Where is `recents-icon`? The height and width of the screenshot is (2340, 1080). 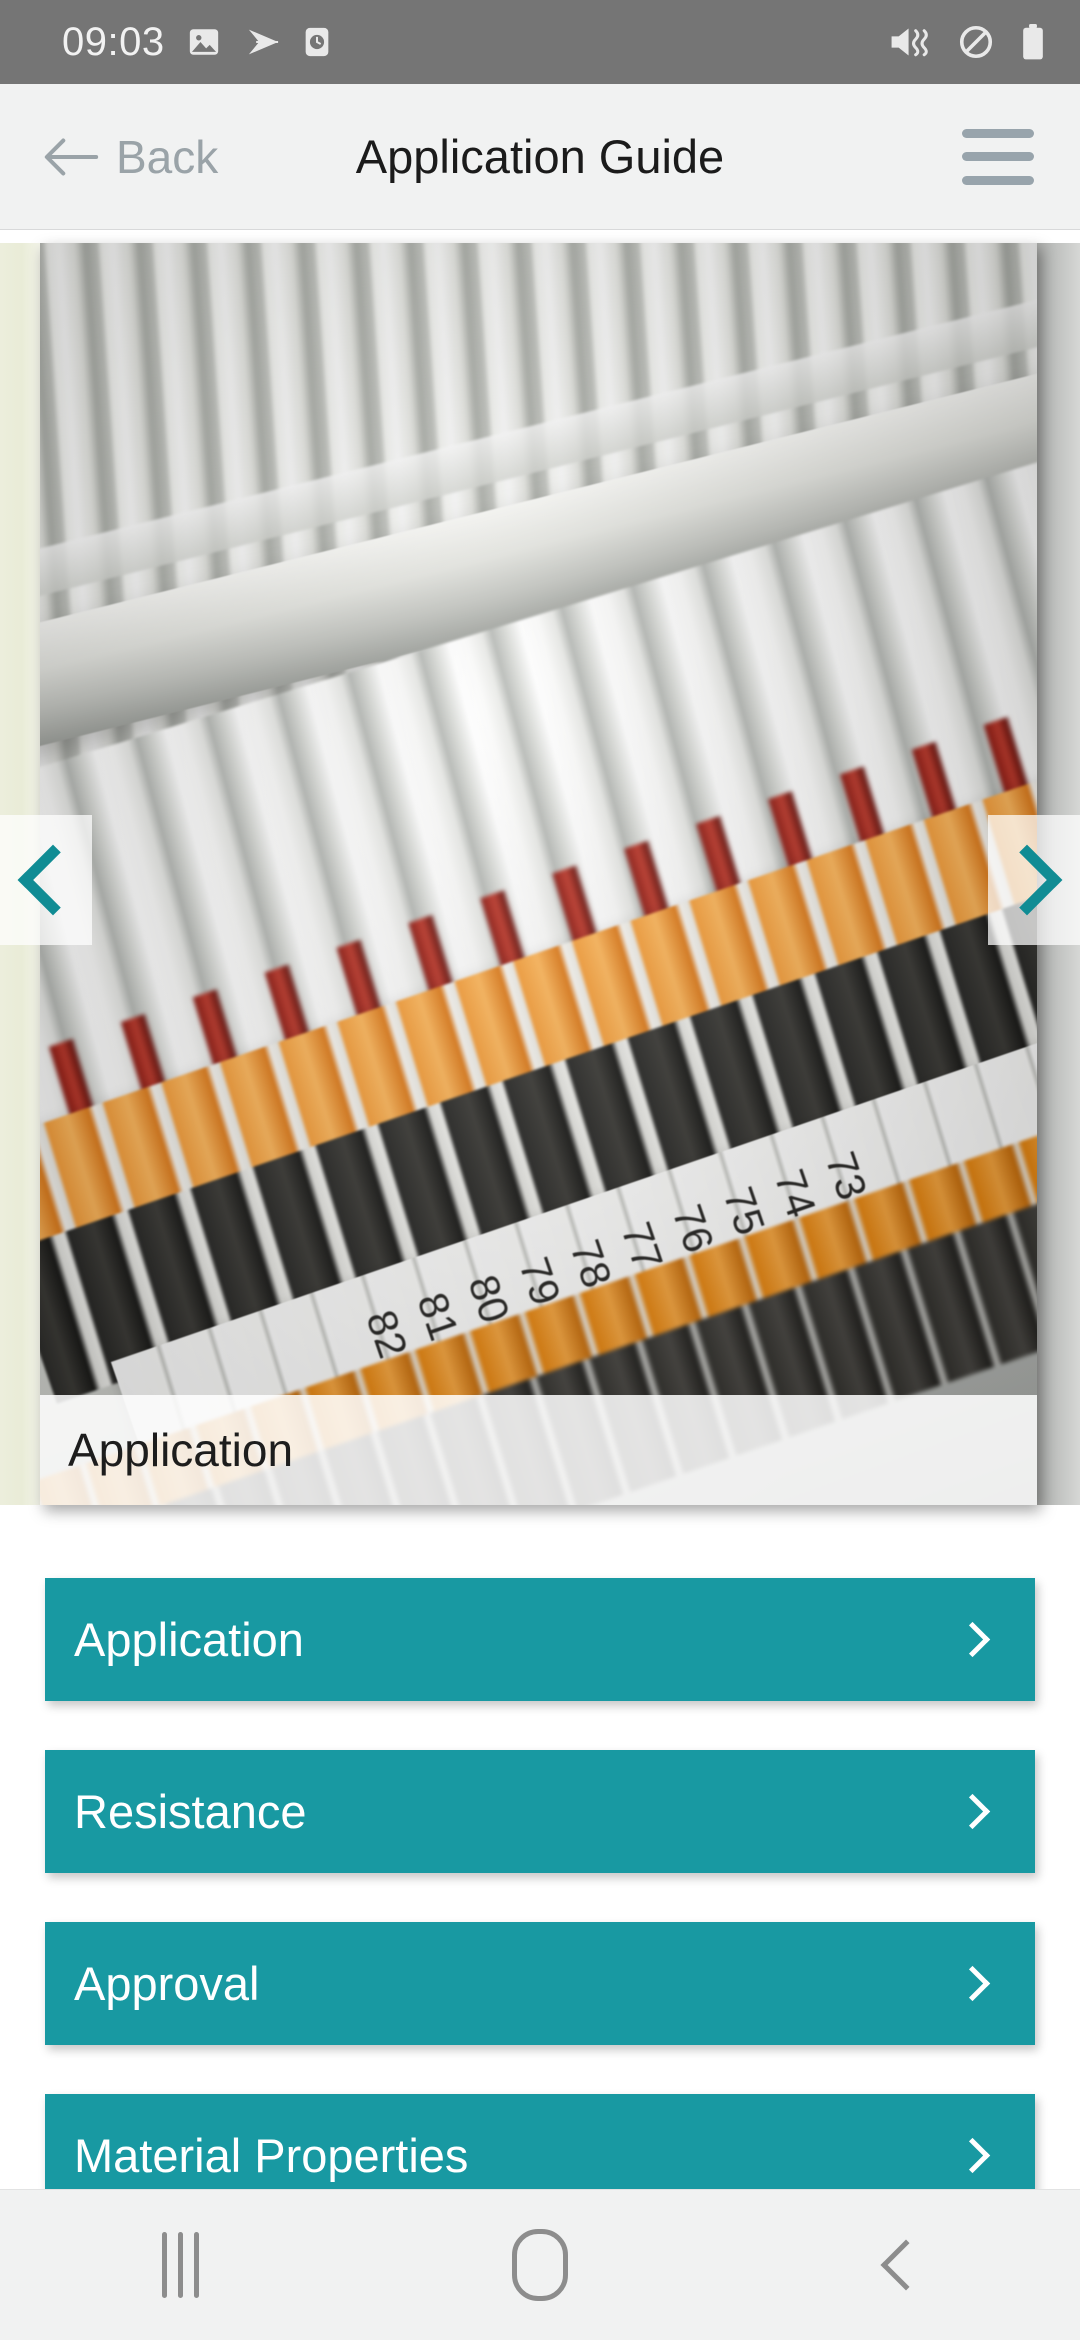
recents-icon is located at coordinates (180, 2265).